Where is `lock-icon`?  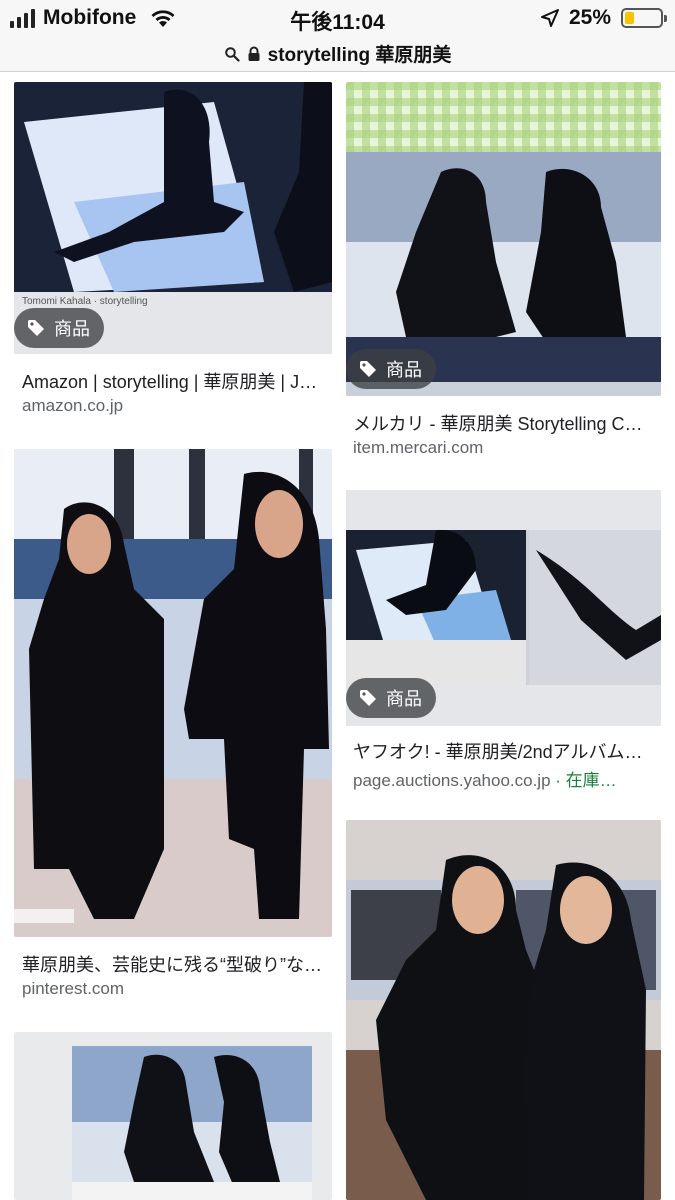 lock-icon is located at coordinates (254, 53).